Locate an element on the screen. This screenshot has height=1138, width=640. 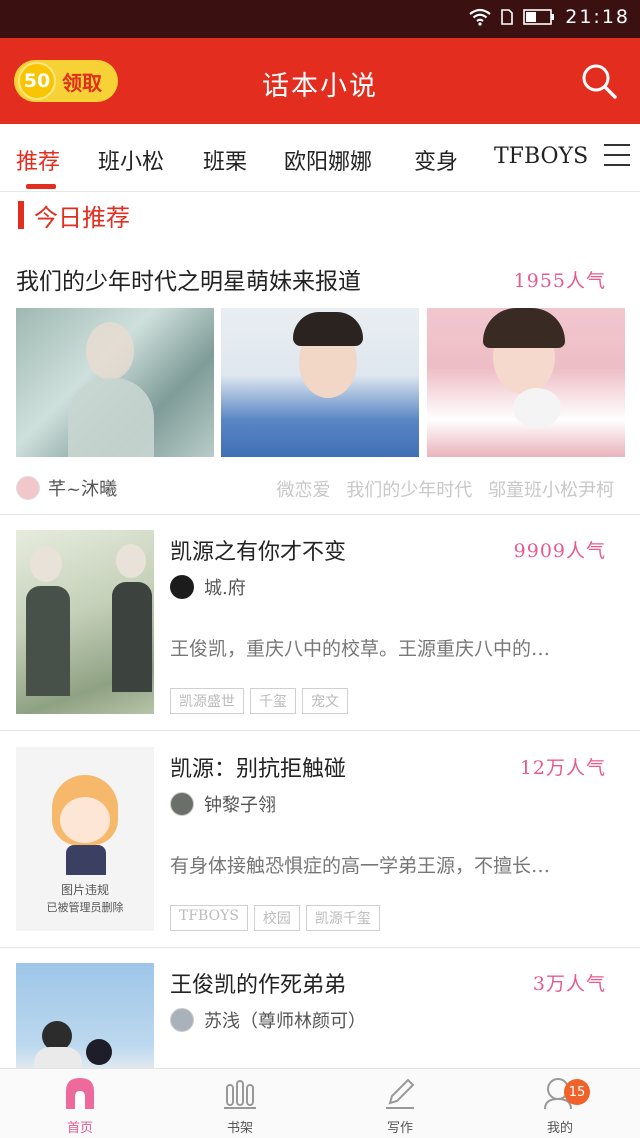
section-header: 今日推荐 is located at coordinates (74, 216).